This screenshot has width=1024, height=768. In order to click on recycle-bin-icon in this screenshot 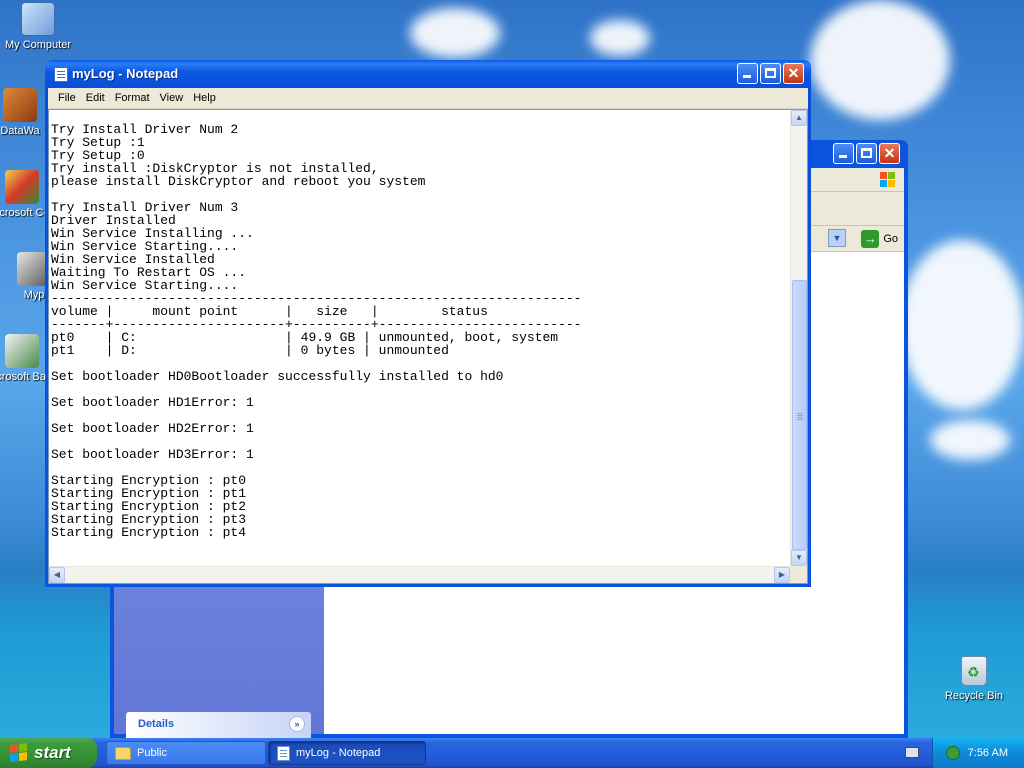, I will do `click(974, 671)`.